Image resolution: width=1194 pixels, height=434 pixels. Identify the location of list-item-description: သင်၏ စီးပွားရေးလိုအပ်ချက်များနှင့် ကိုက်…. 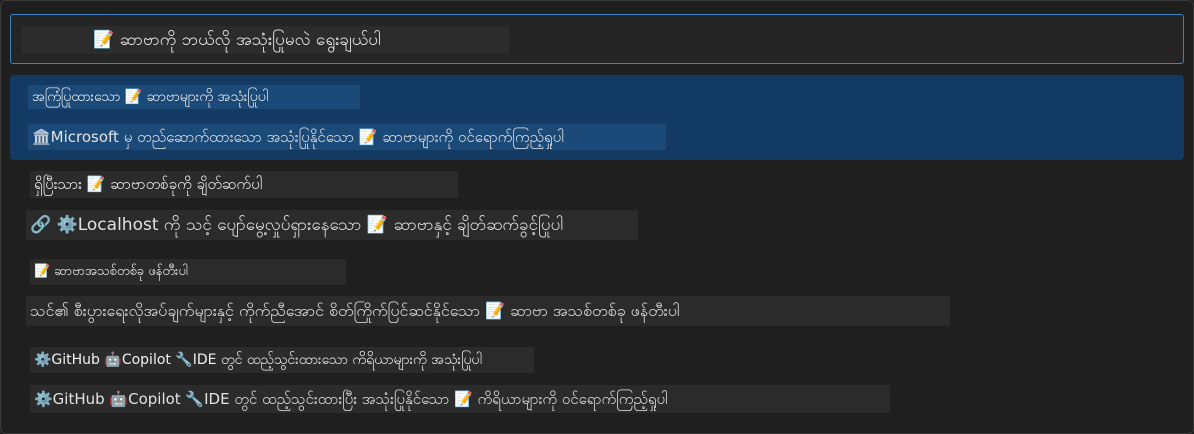
(488, 311).